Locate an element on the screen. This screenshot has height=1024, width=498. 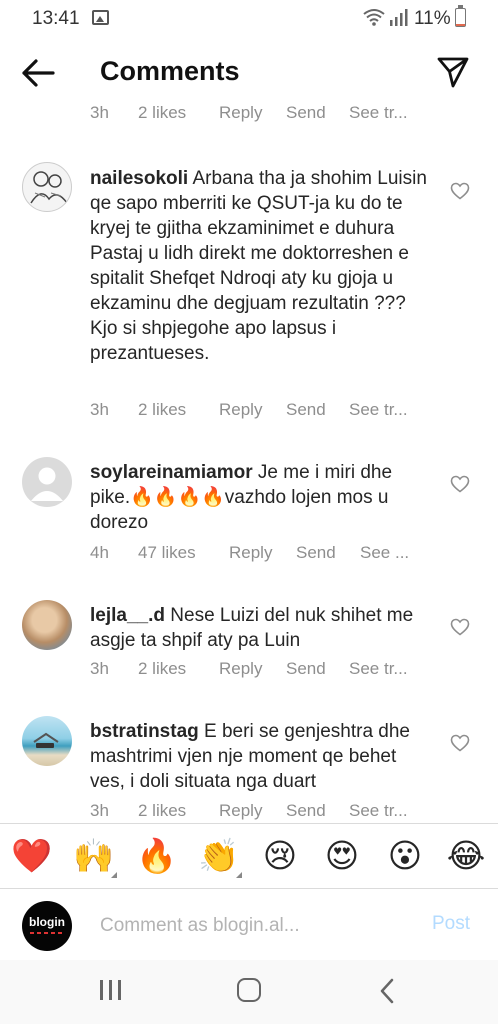
comment-username: lejla__.d is located at coordinates (127, 615).